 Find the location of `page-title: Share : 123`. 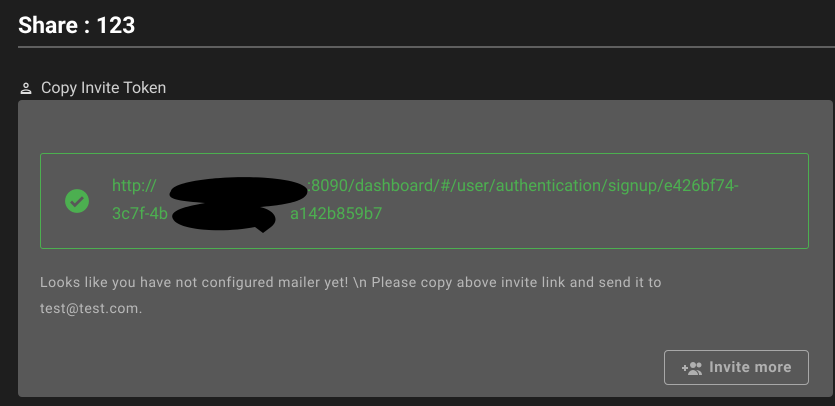

page-title: Share : 123 is located at coordinates (77, 26).